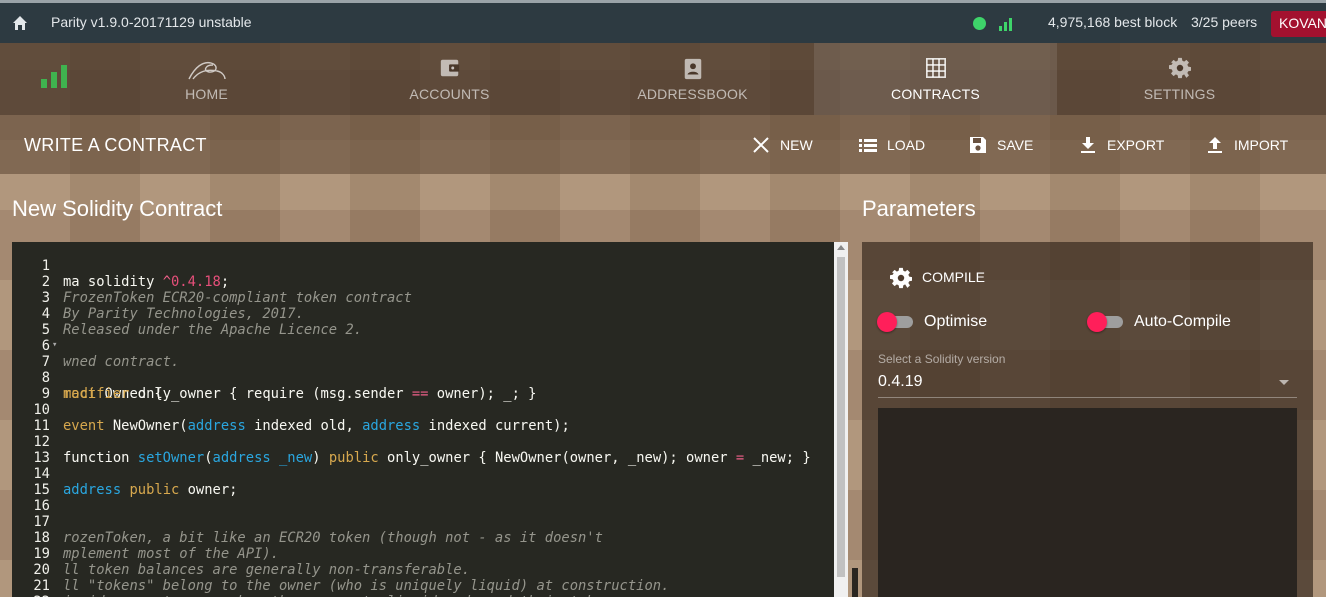 The width and height of the screenshot is (1326, 597). What do you see at coordinates (54, 345) in the screenshot?
I see `fold-arrow-icon: ▾` at bounding box center [54, 345].